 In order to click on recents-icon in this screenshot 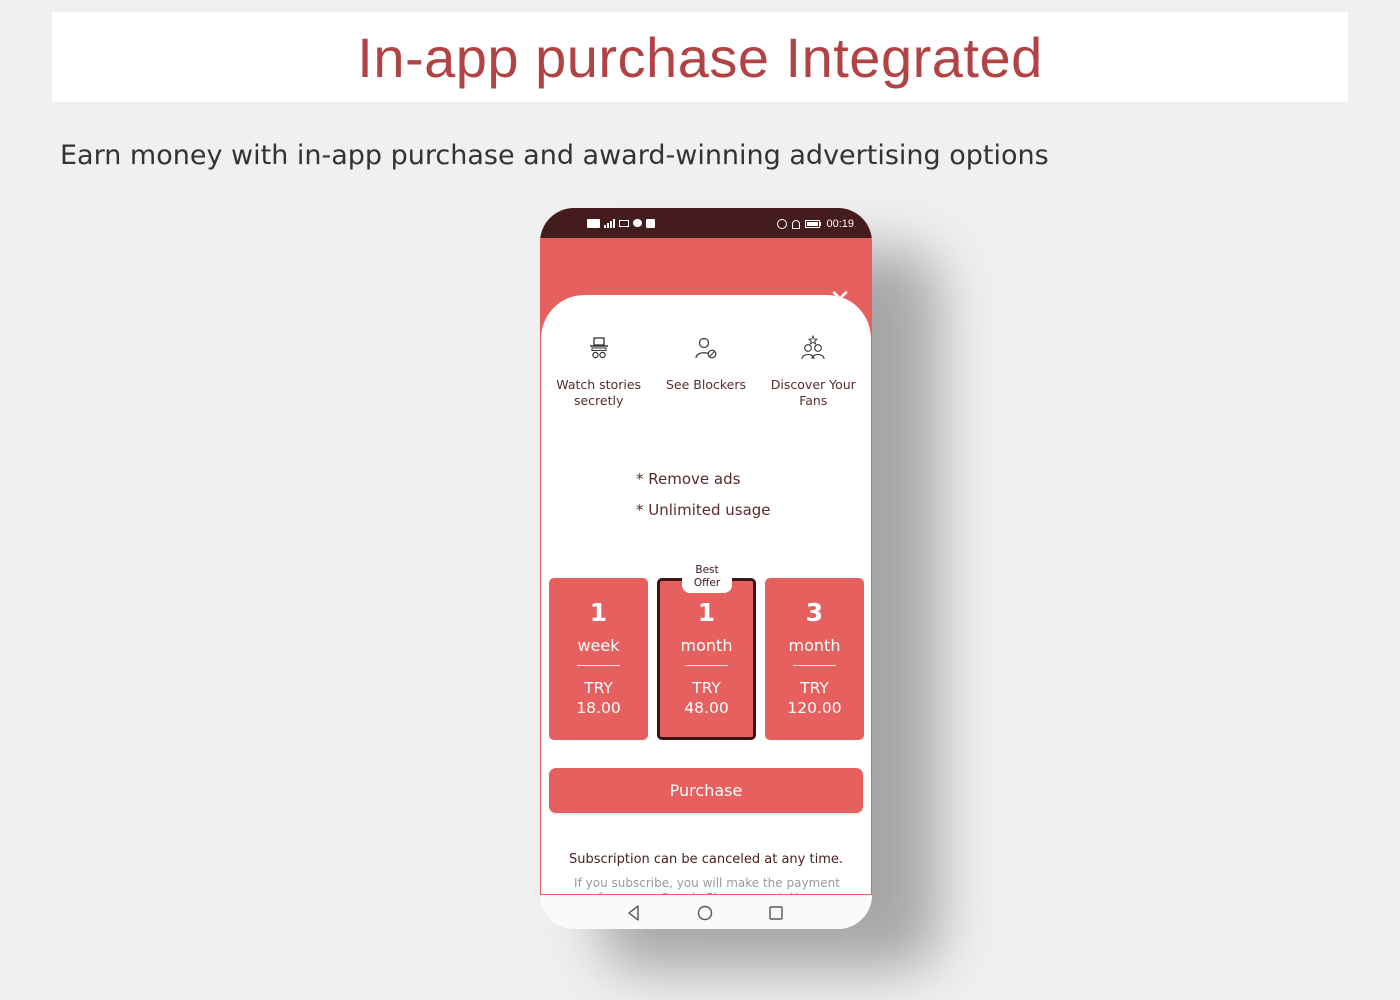, I will do `click(776, 913)`.